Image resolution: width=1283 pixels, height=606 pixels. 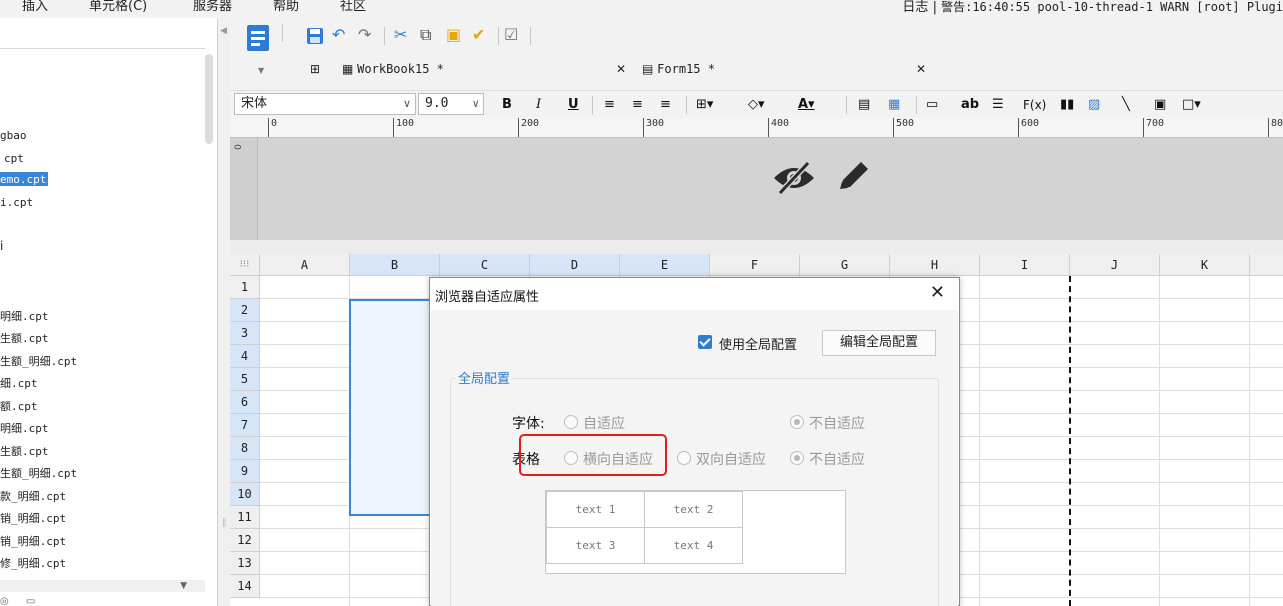 What do you see at coordinates (245, 448) in the screenshot?
I see `row-header: 8` at bounding box center [245, 448].